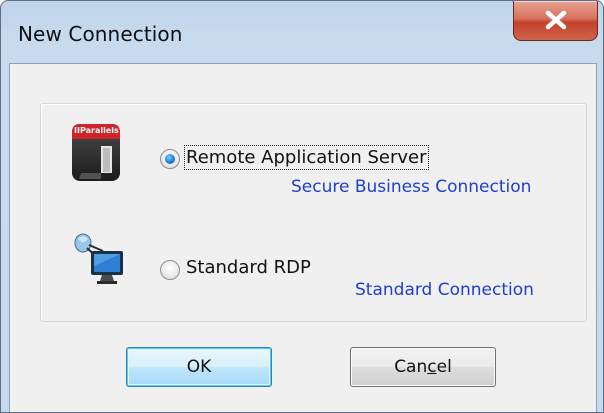 This screenshot has width=604, height=413. I want to click on close-icon, so click(556, 20).